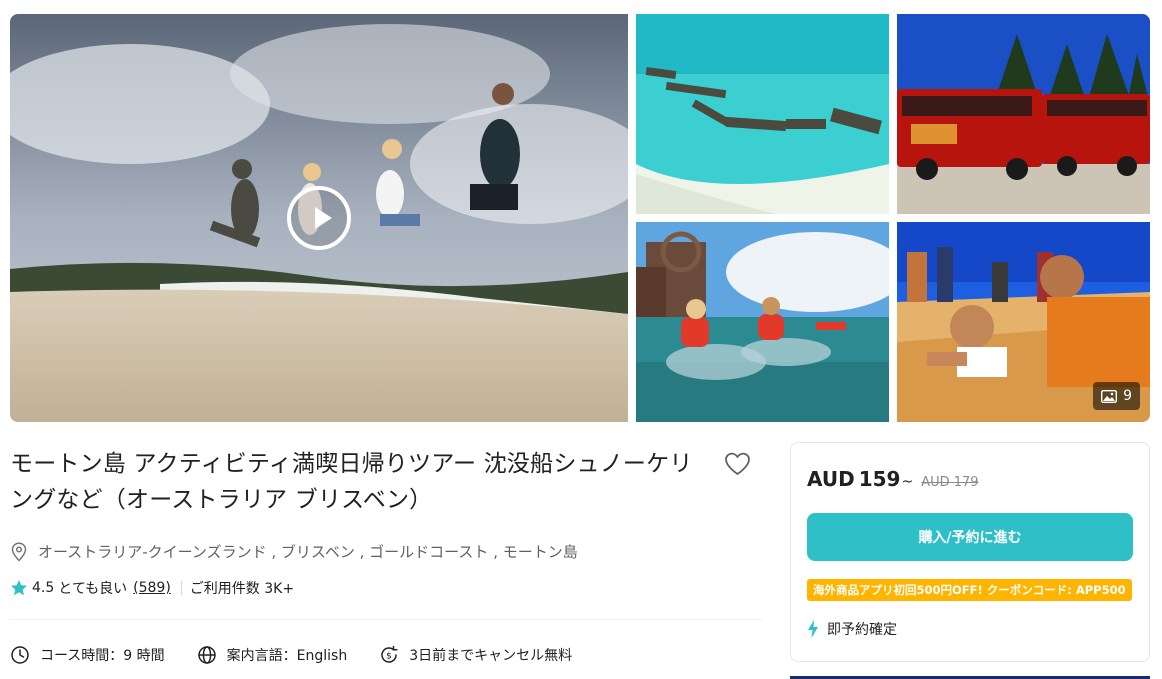 This screenshot has height=679, width=1162. What do you see at coordinates (242, 589) in the screenshot?
I see `booked-count: ご利用件数 3K+` at bounding box center [242, 589].